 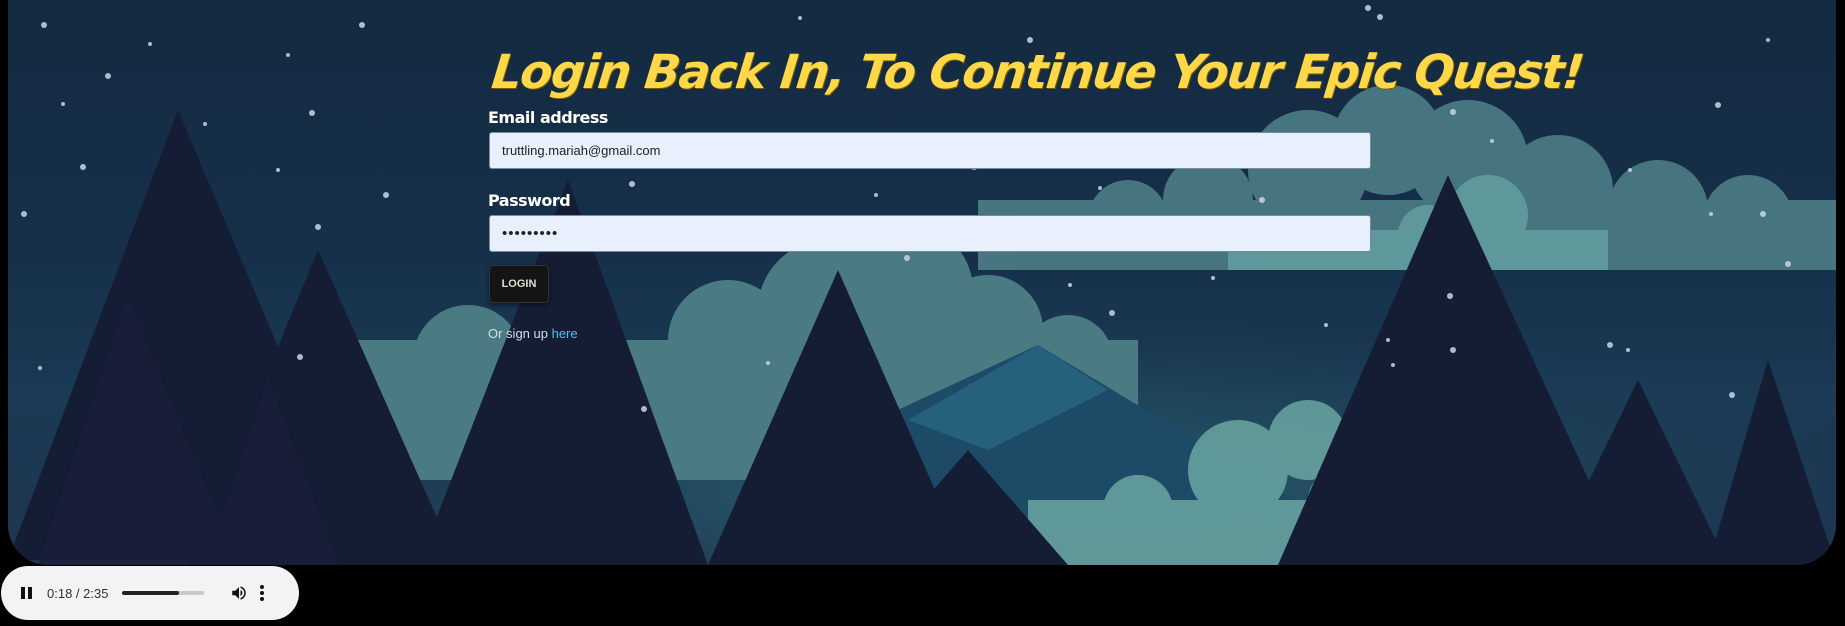 What do you see at coordinates (930, 333) in the screenshot?
I see `signup-text: Or sign up here` at bounding box center [930, 333].